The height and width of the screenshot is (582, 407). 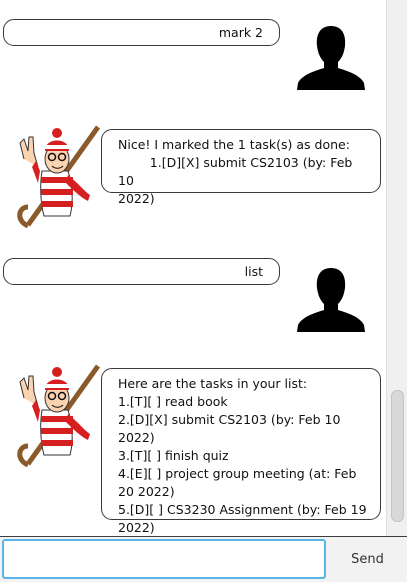 What do you see at coordinates (397, 456) in the screenshot?
I see `scrollbar-thumb` at bounding box center [397, 456].